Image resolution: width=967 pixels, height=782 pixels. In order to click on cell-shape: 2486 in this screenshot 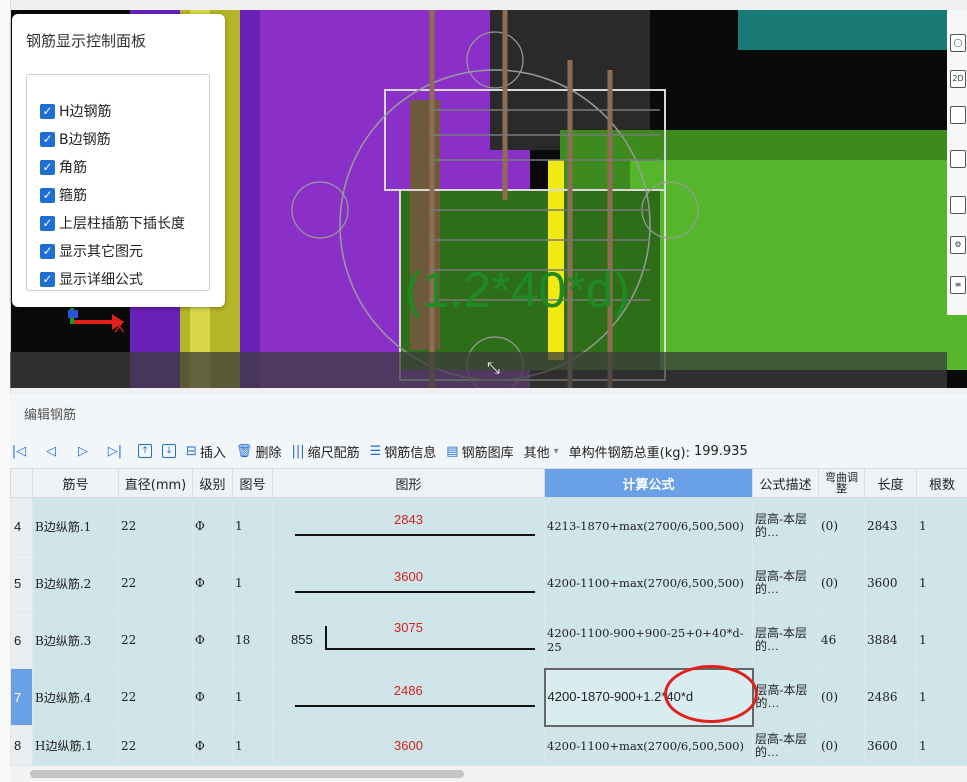, I will do `click(408, 697)`.